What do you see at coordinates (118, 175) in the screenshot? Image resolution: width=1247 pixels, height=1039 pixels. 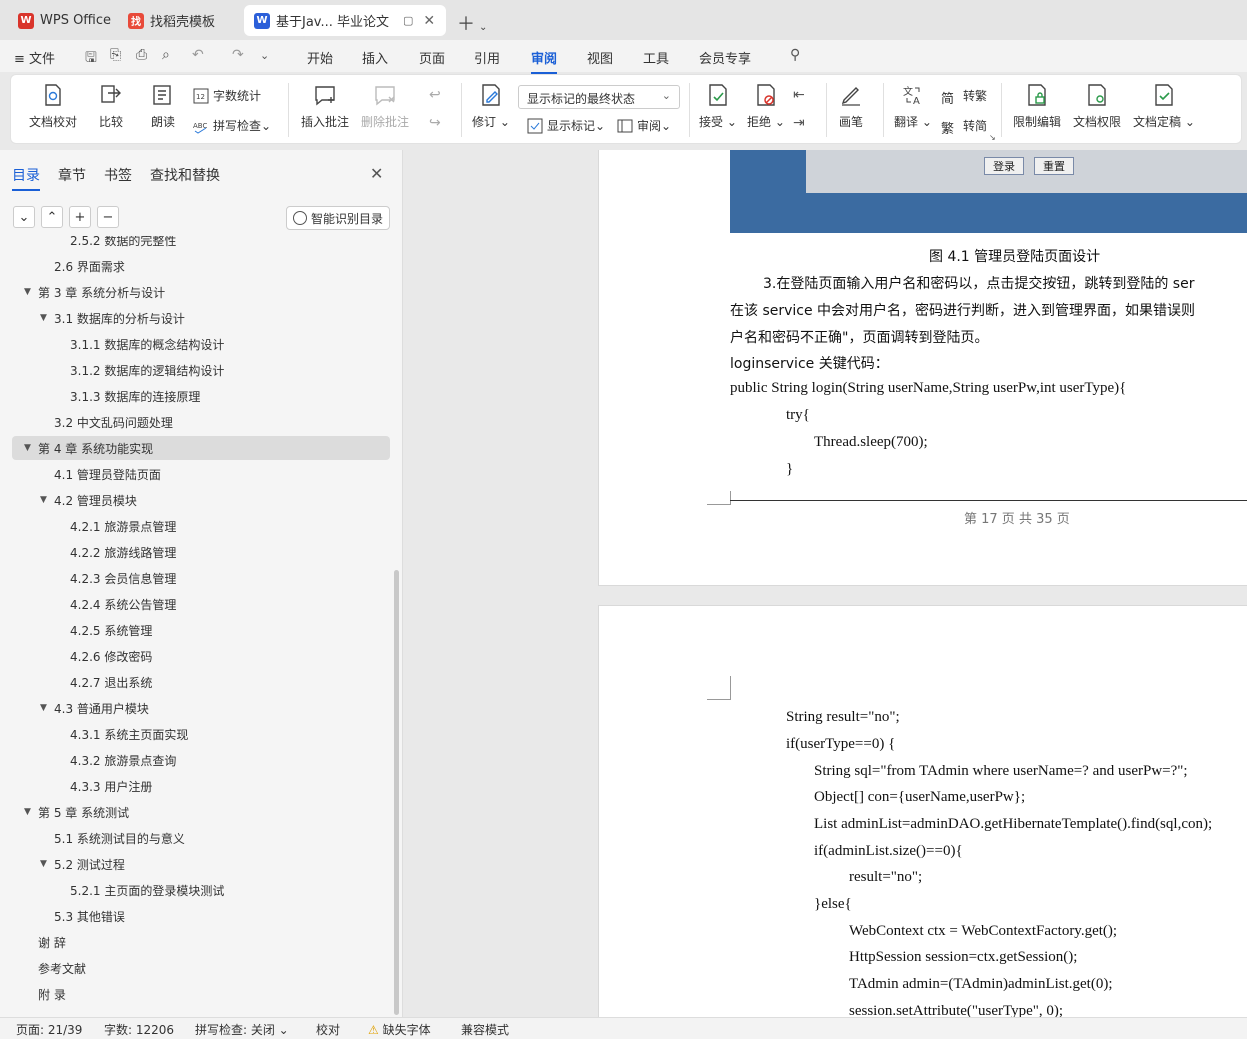 I see `nav-tab-bookmarks: 书签` at bounding box center [118, 175].